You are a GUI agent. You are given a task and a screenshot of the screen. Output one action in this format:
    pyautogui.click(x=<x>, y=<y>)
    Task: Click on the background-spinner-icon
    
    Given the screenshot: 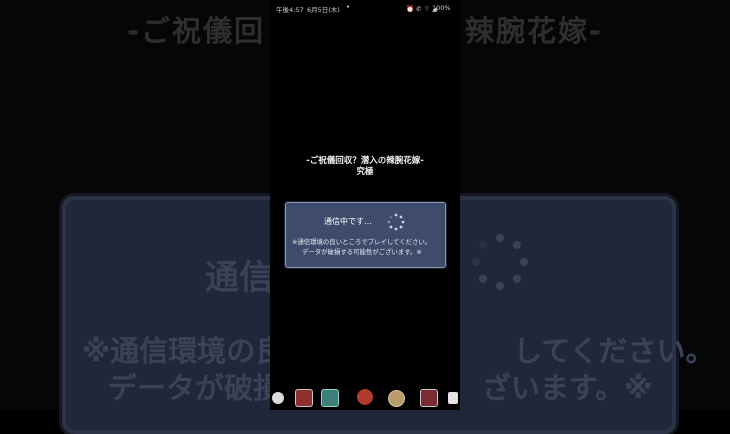 What is the action you would take?
    pyautogui.click(x=500, y=262)
    